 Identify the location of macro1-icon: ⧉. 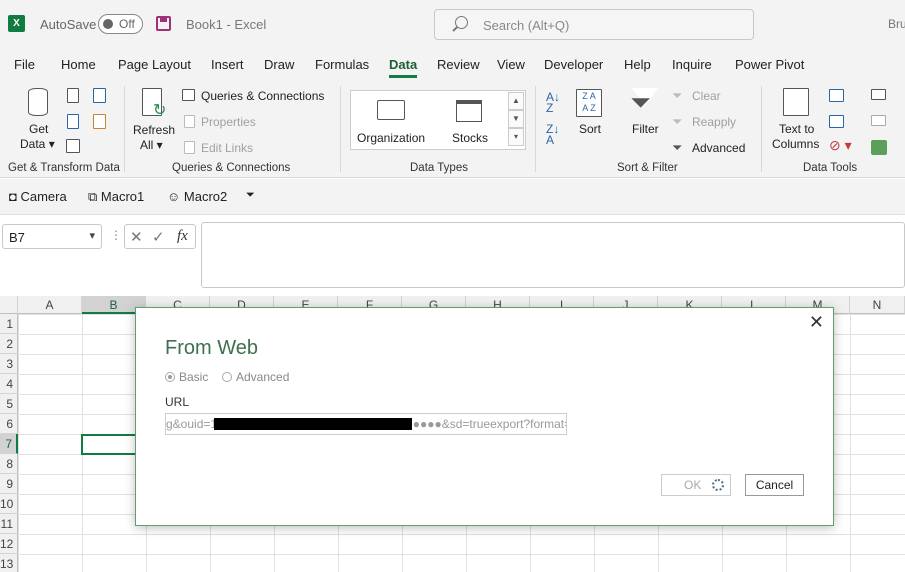
(93, 196).